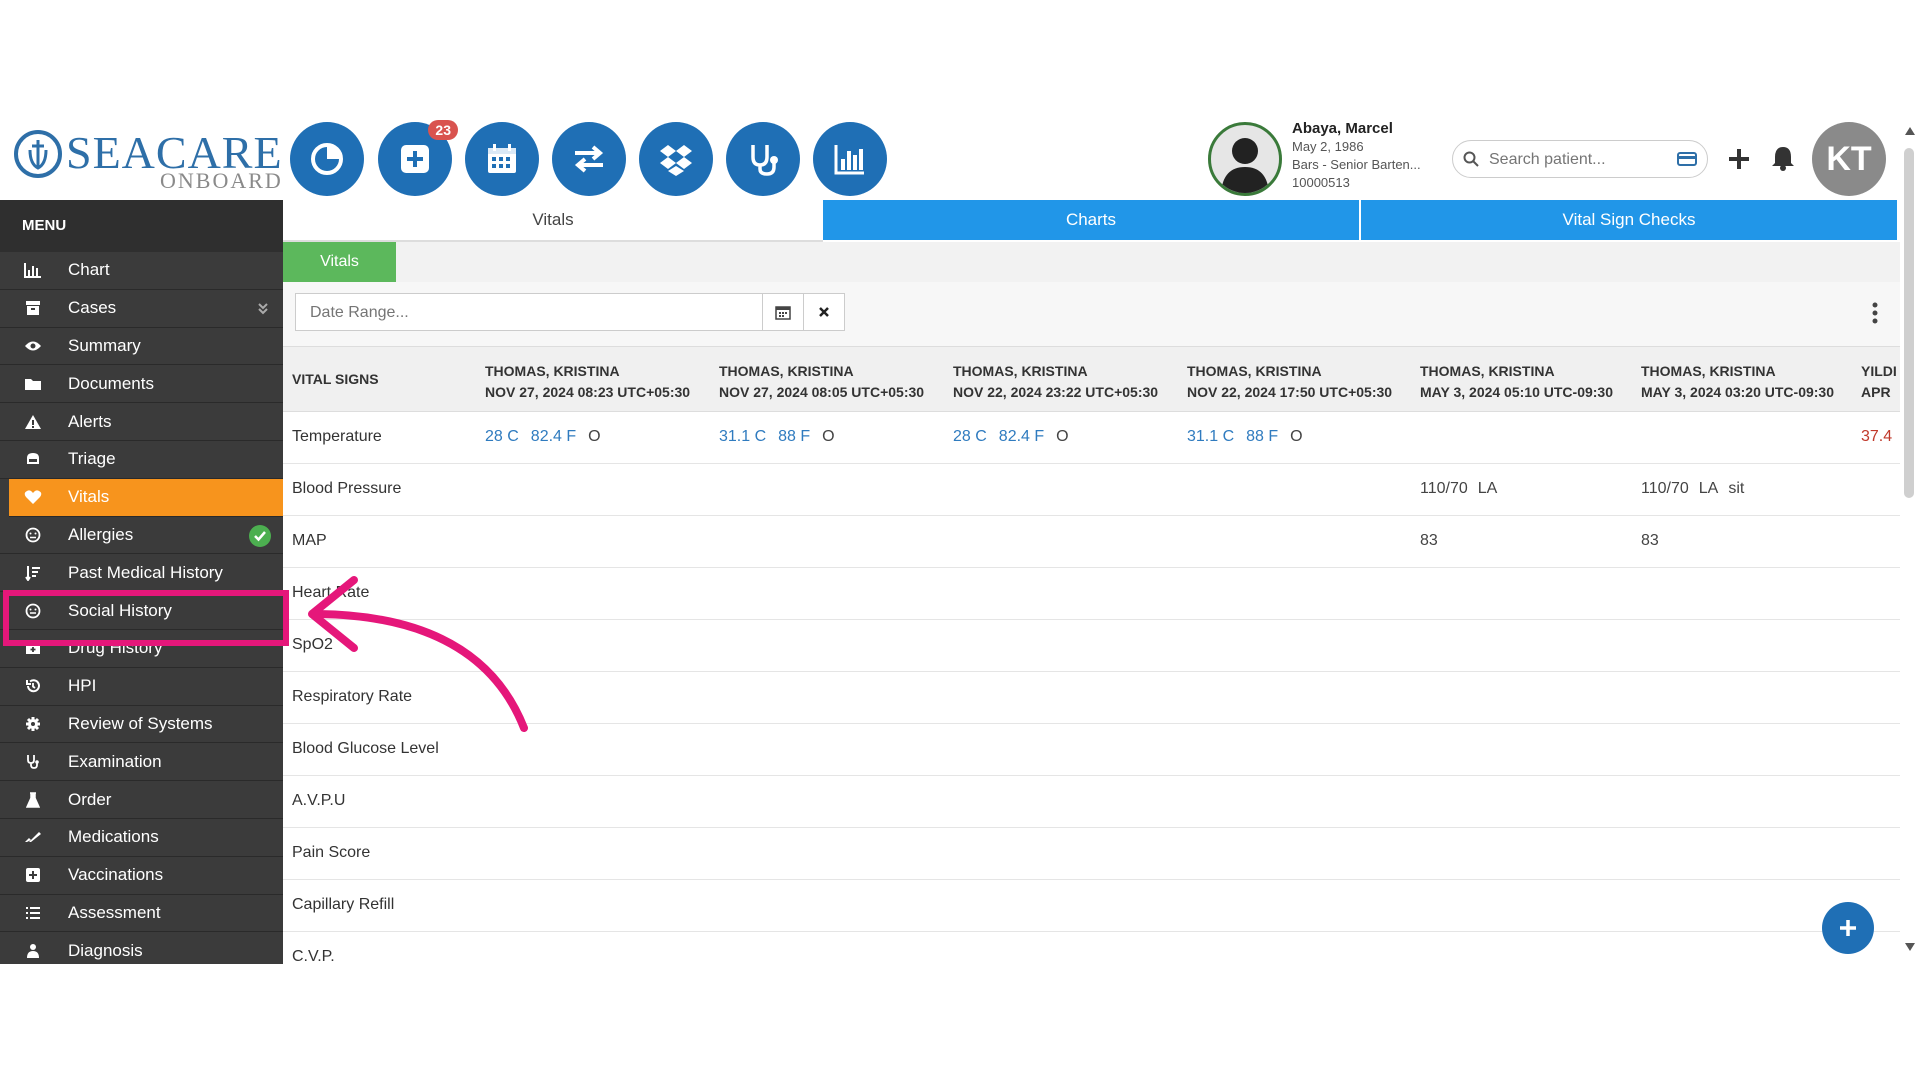  I want to click on row-label: Blood Pressure, so click(347, 488).